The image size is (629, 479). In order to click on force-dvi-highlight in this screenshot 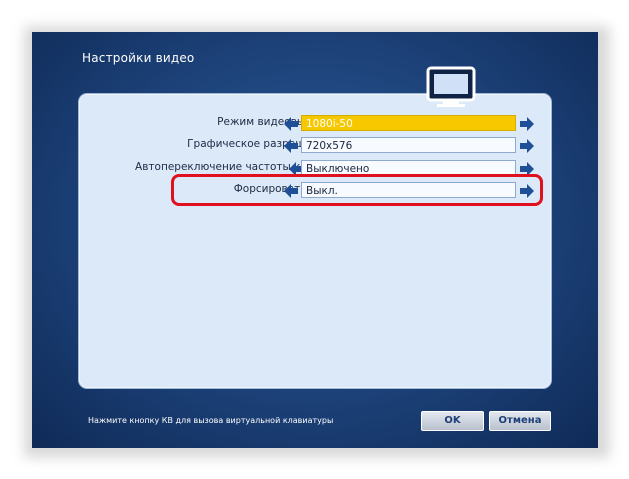, I will do `click(357, 190)`.